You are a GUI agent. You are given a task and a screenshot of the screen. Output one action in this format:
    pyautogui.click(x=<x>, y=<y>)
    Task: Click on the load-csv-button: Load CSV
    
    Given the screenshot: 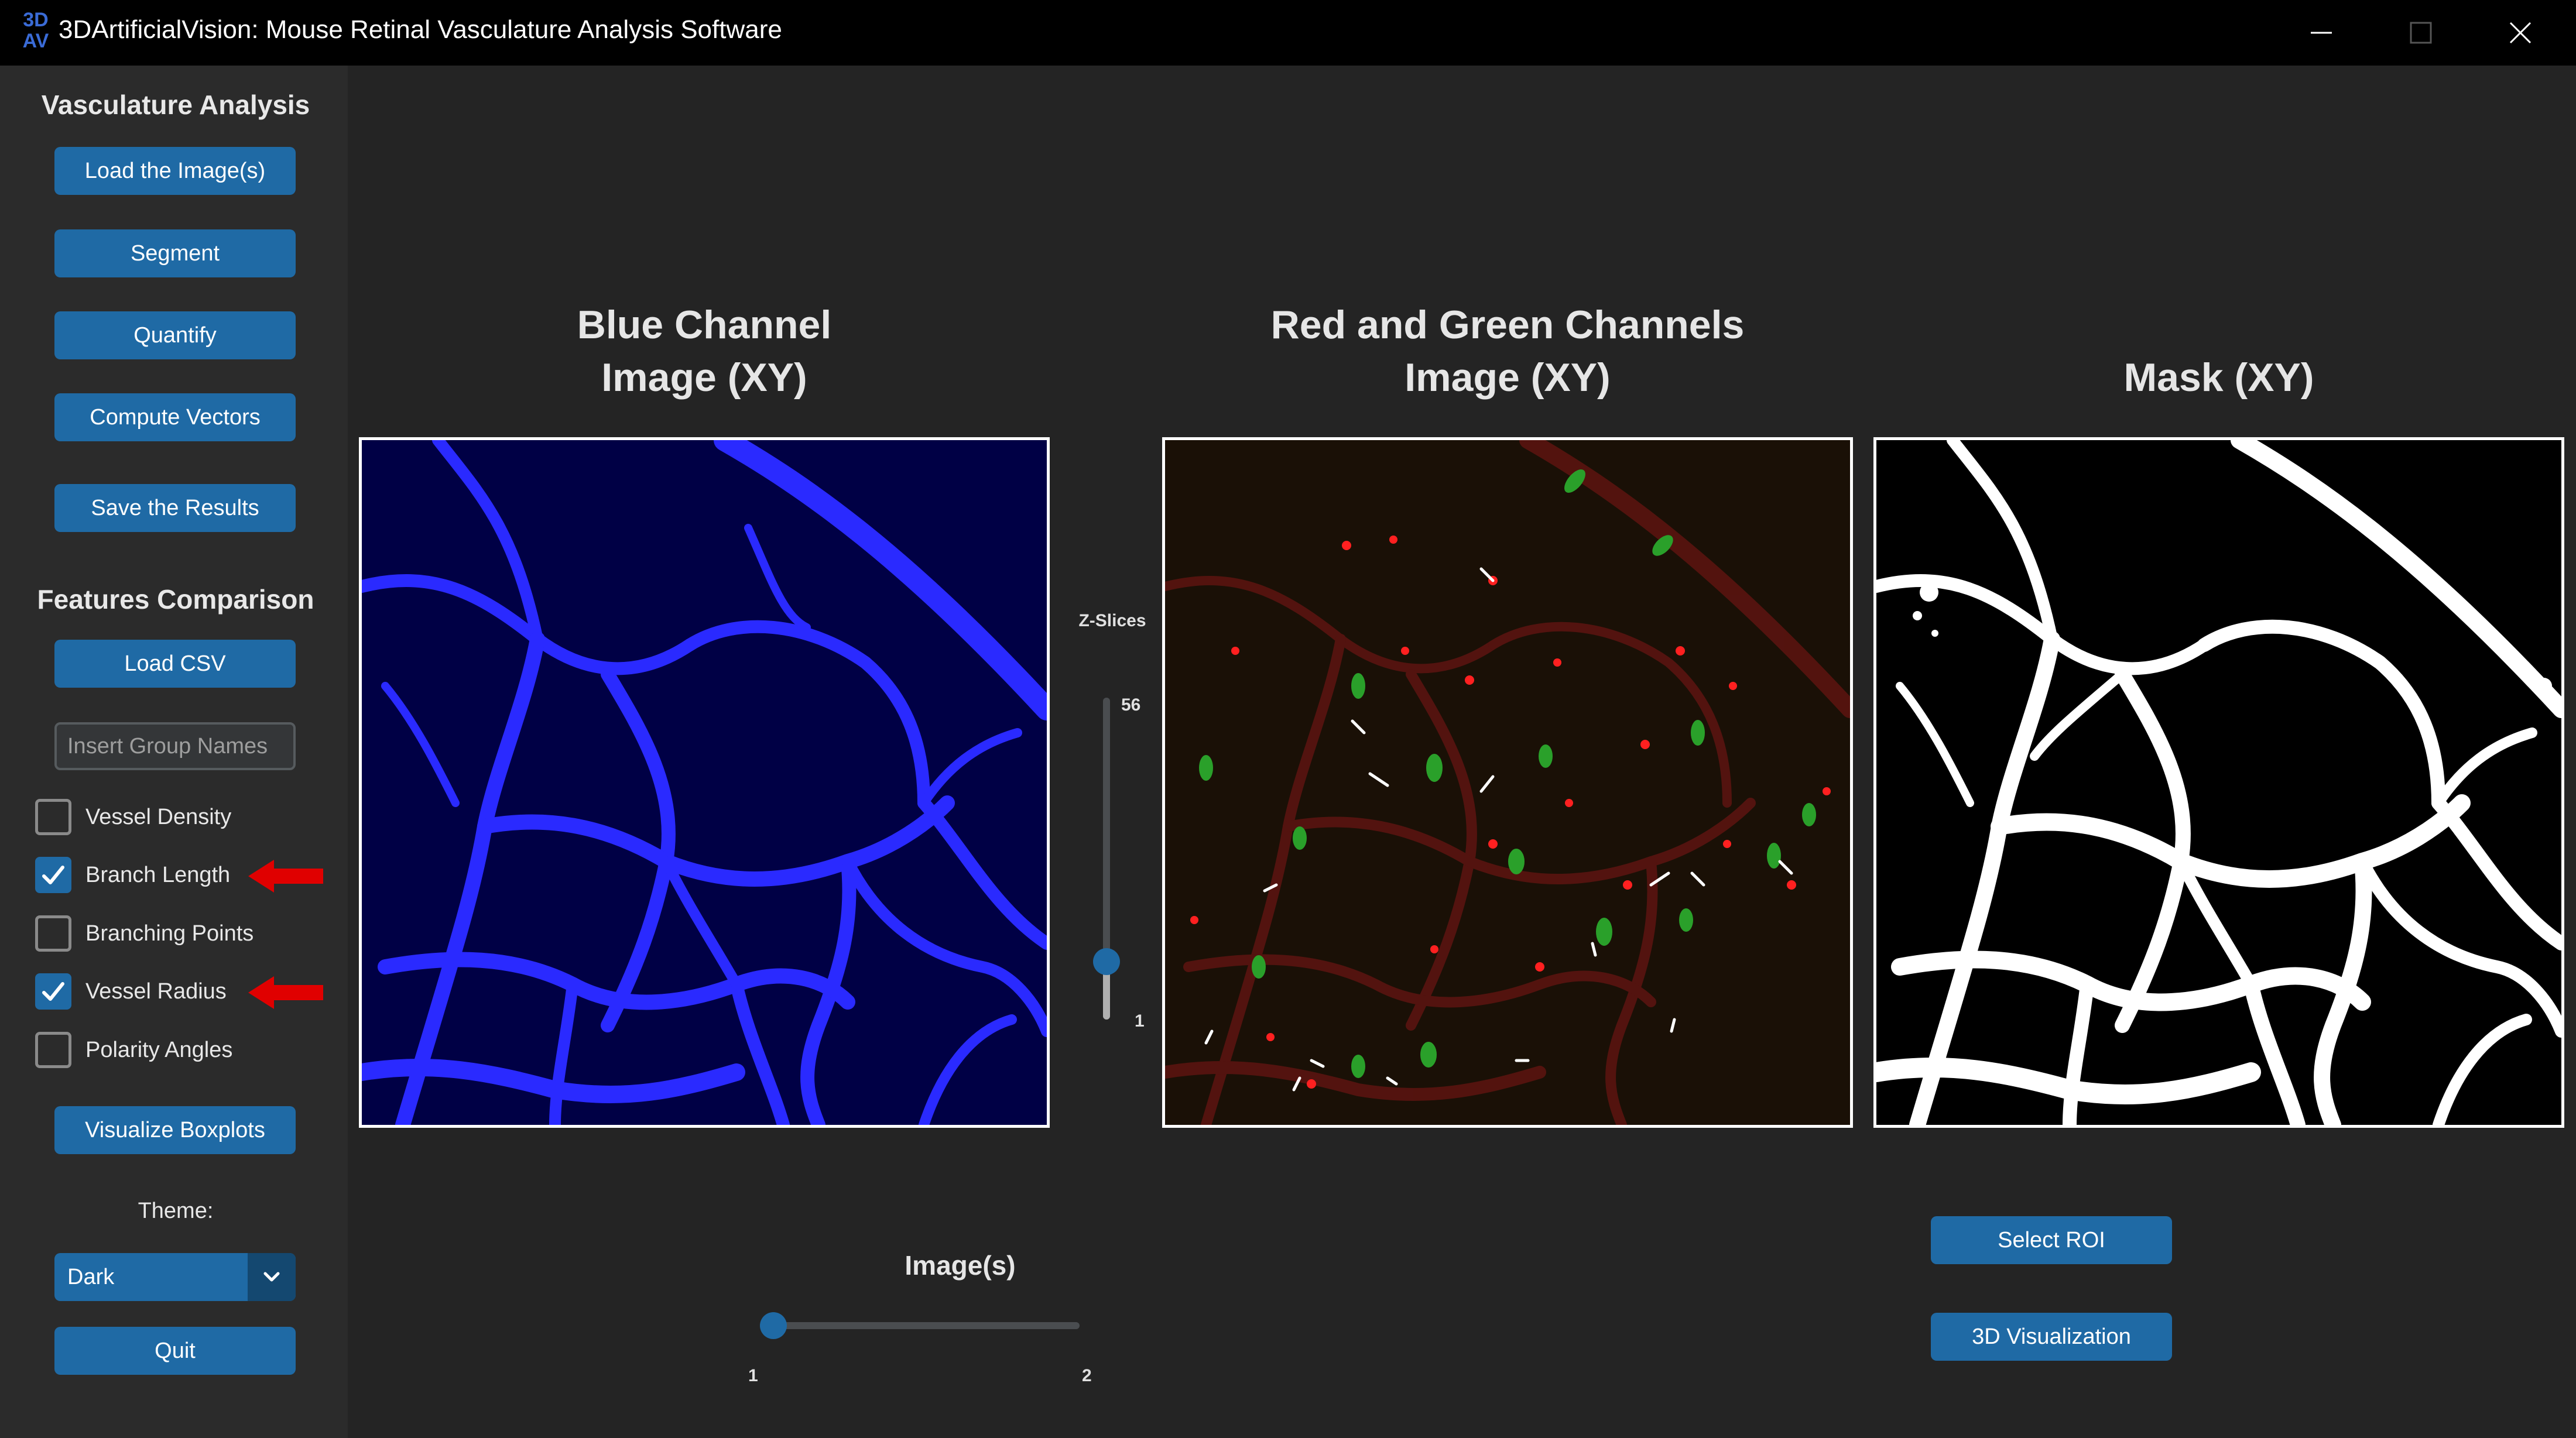 What is the action you would take?
    pyautogui.click(x=175, y=664)
    